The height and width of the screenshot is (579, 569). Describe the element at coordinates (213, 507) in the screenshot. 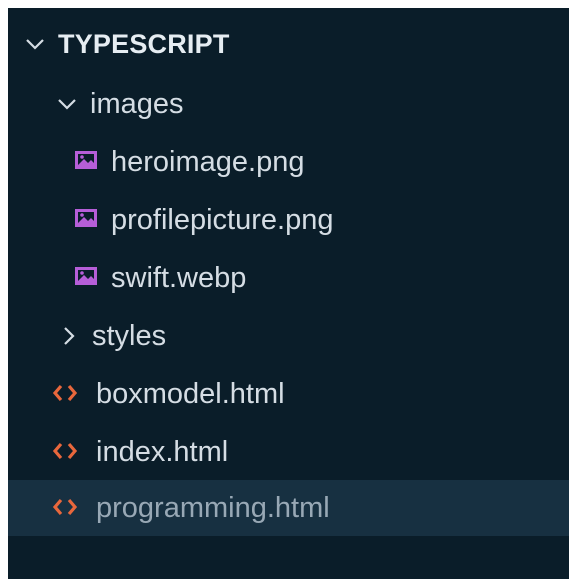

I see `tree-item-label: programming.html` at that location.